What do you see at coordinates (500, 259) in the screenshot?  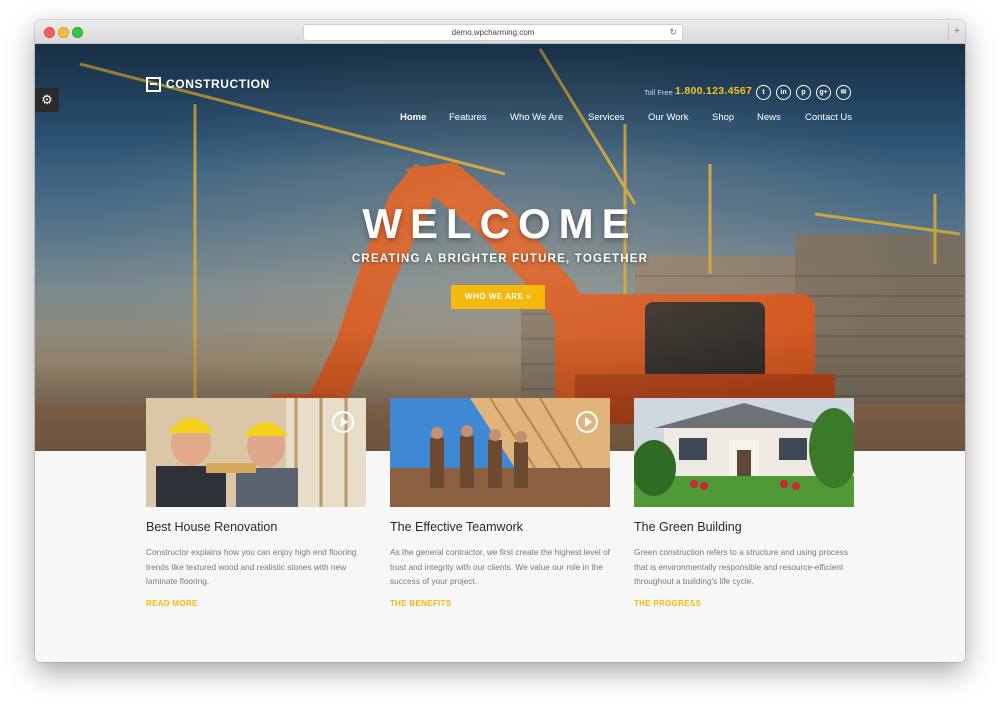 I see `hero-tagline: CREATING A BRIGHTER FUTURE, TOGETHER` at bounding box center [500, 259].